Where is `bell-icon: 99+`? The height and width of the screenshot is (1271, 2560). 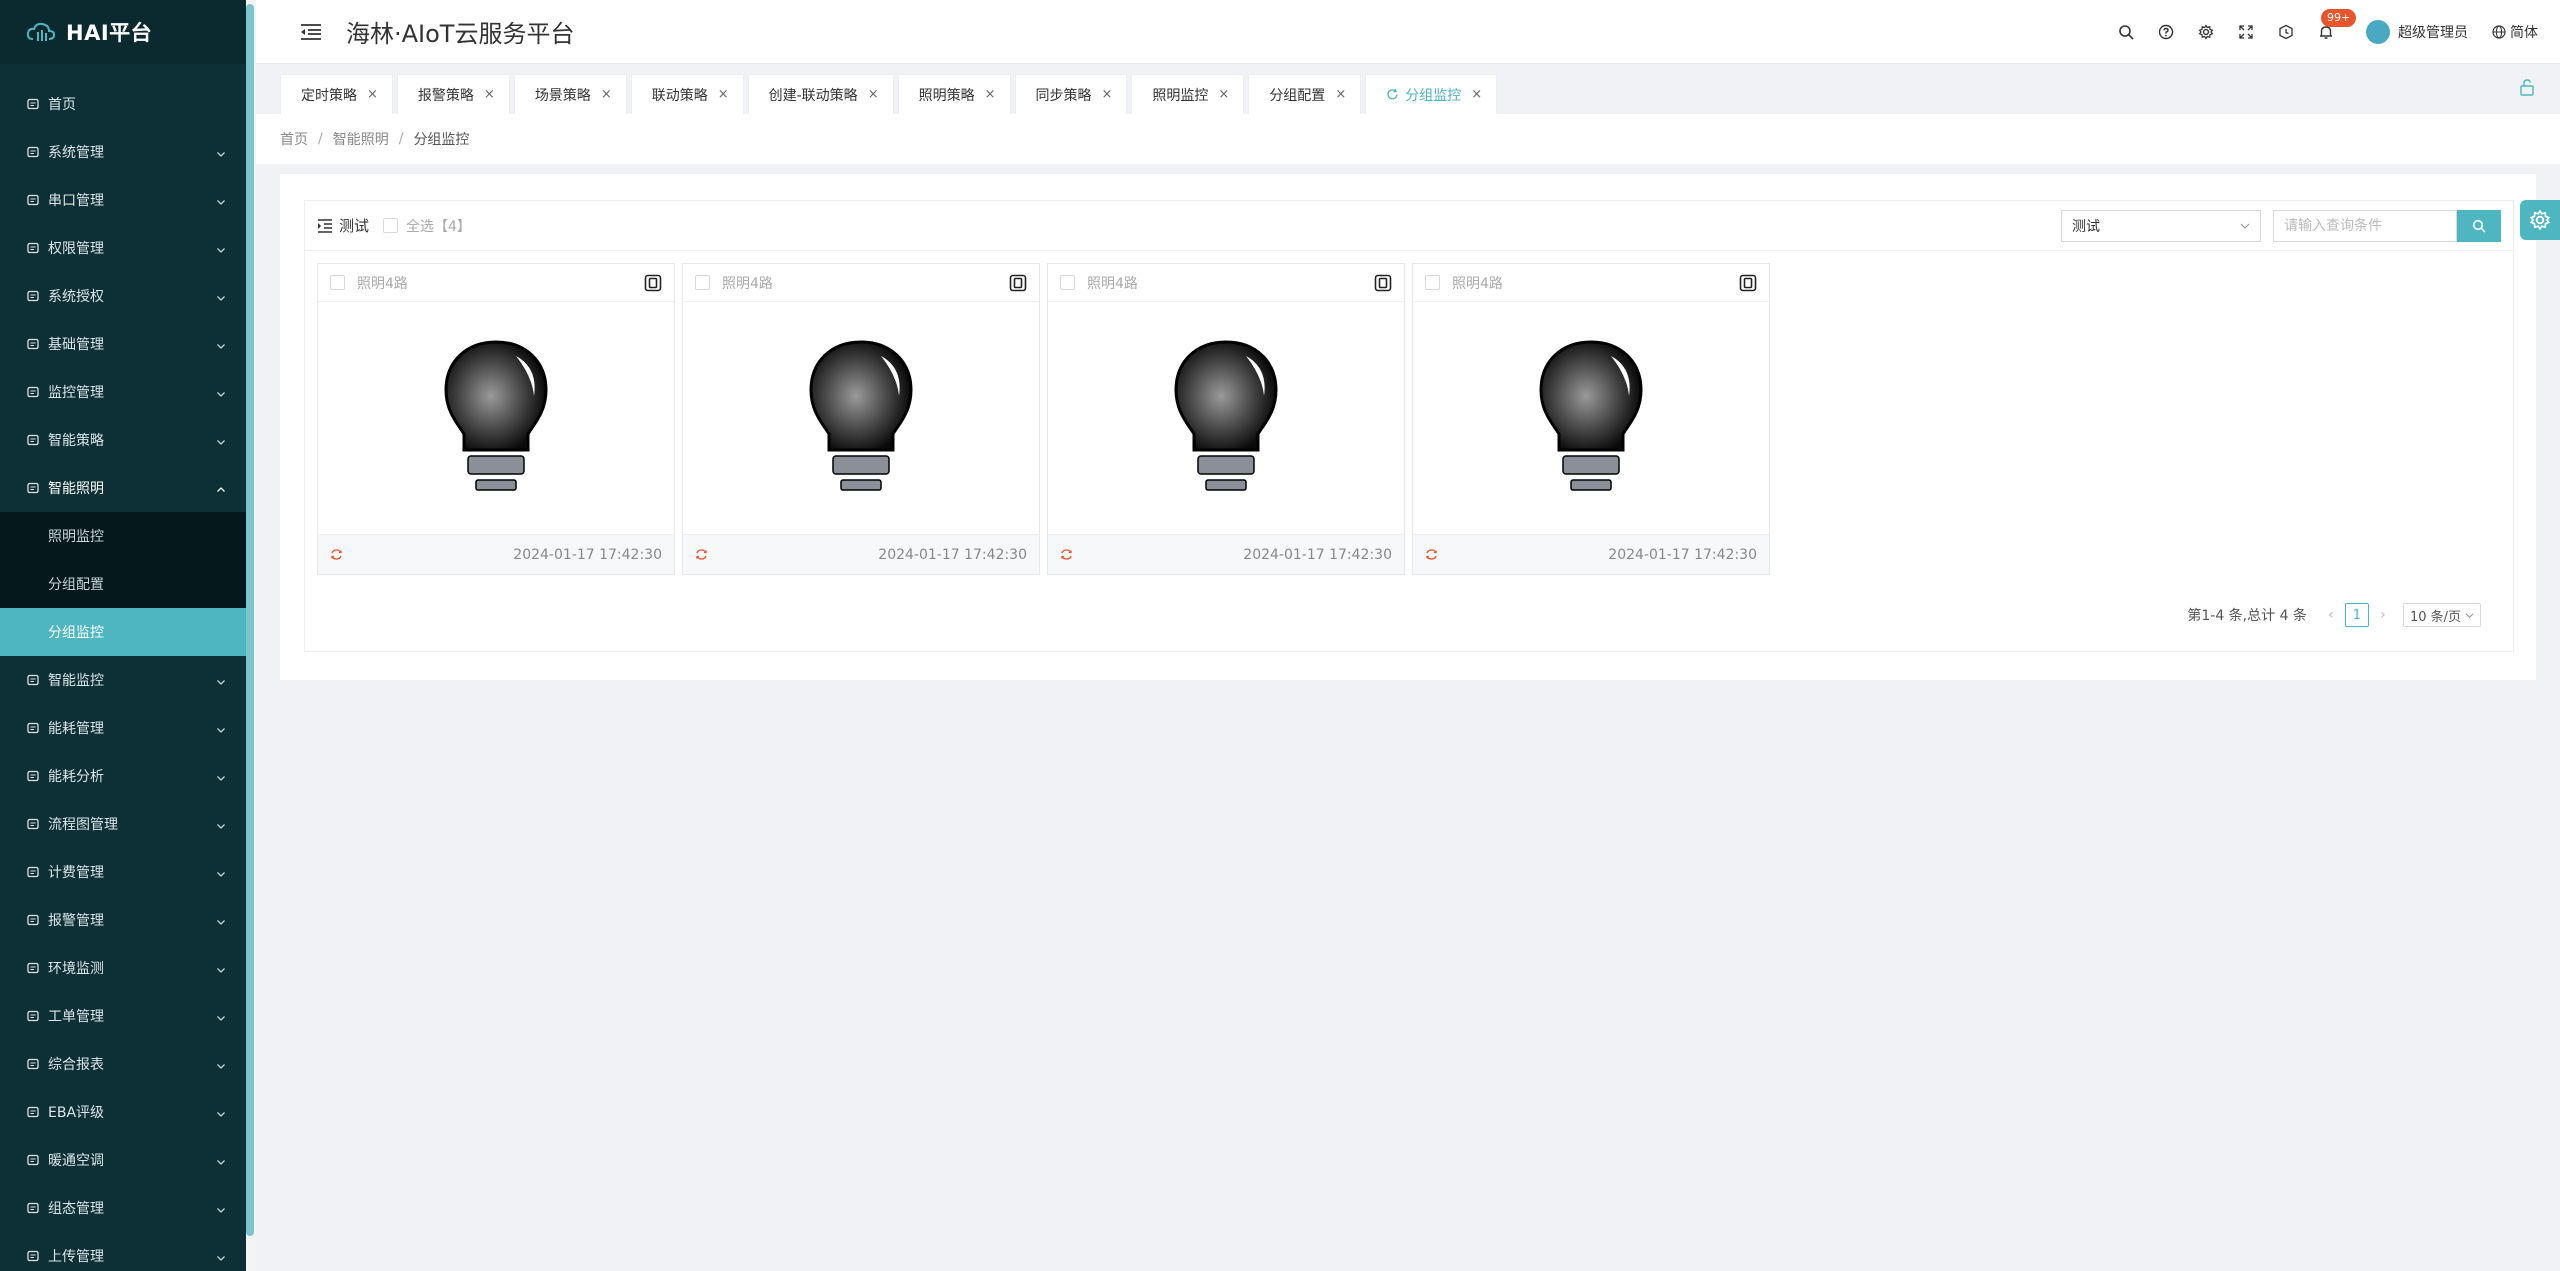 bell-icon: 99+ is located at coordinates (2337, 24).